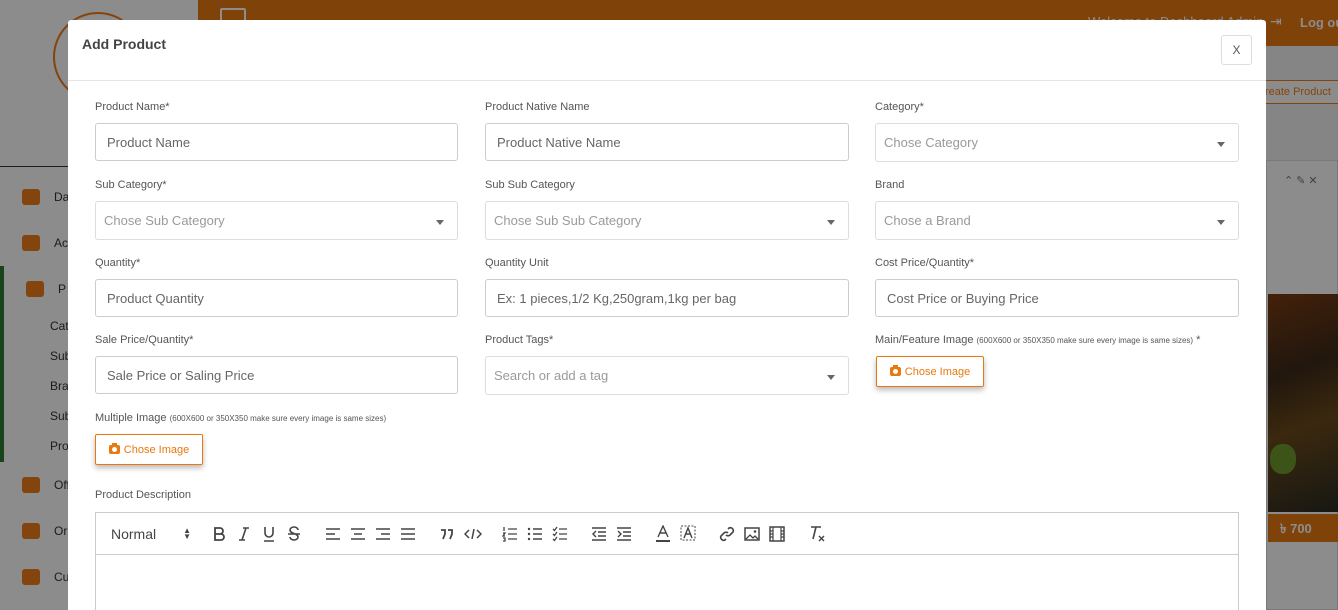  Describe the element at coordinates (134, 534) in the screenshot. I see `header-format-value: Normal` at that location.